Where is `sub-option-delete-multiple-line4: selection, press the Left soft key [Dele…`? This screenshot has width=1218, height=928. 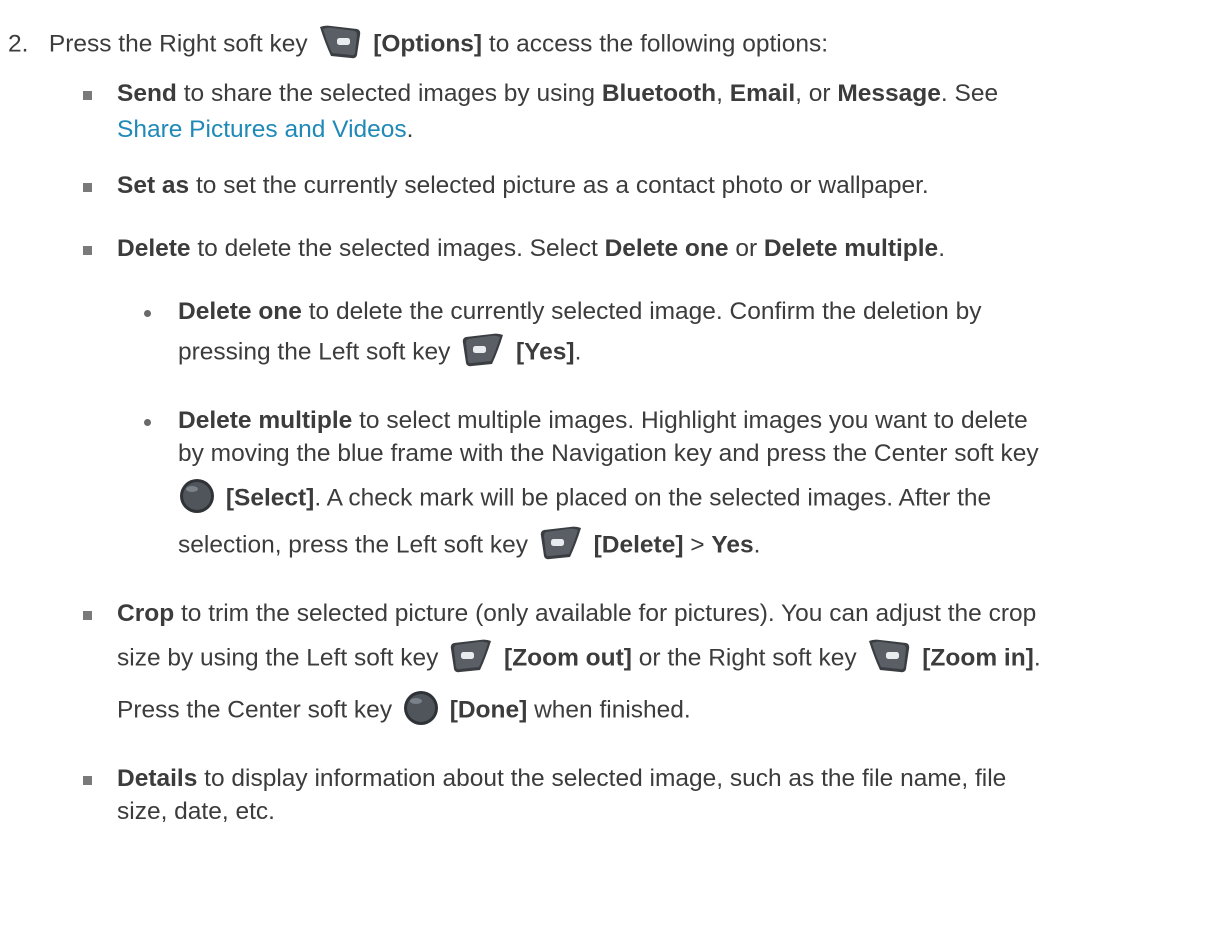
sub-option-delete-multiple-line4: selection, press the Left soft key [Dele… is located at coordinates (469, 544).